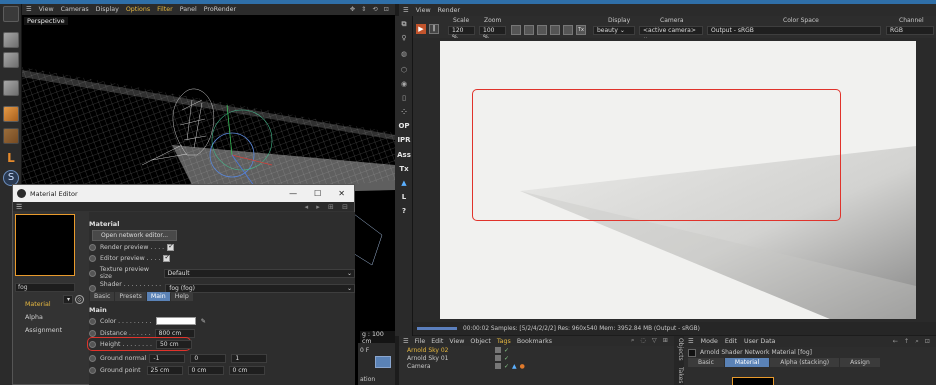 This screenshot has width=936, height=385. Describe the element at coordinates (383, 362) in the screenshot. I see `keyframe-icon` at that location.